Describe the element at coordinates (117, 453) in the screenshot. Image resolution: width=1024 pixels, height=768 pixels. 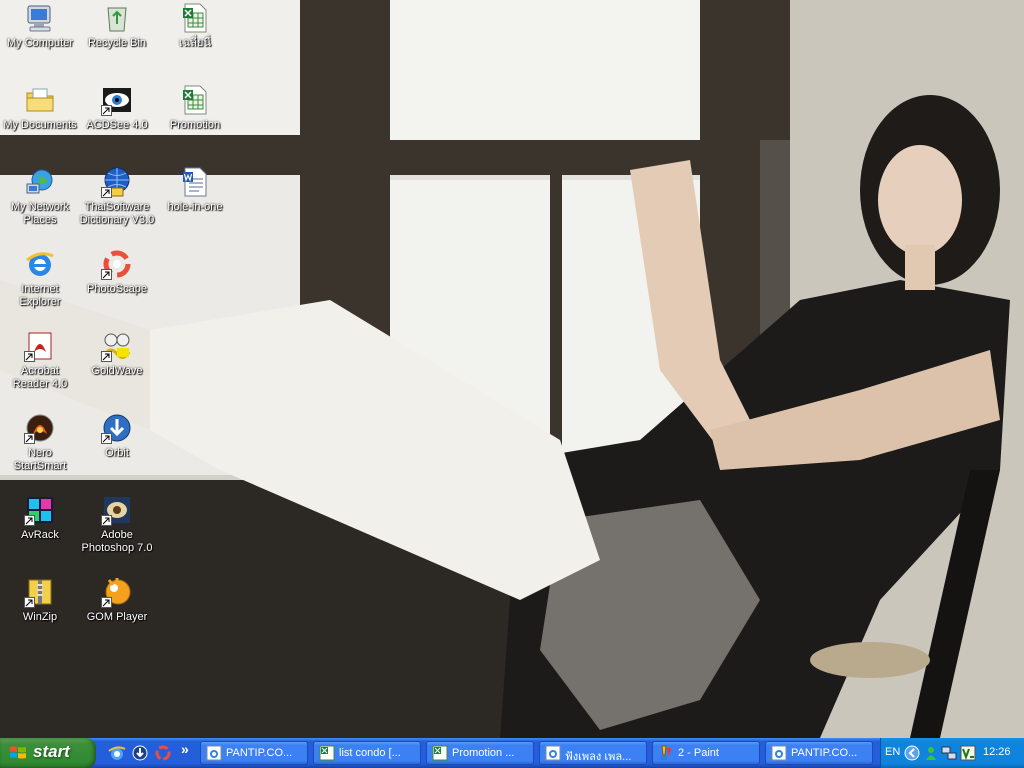
I see `desktop-icon-label: Orbit` at that location.